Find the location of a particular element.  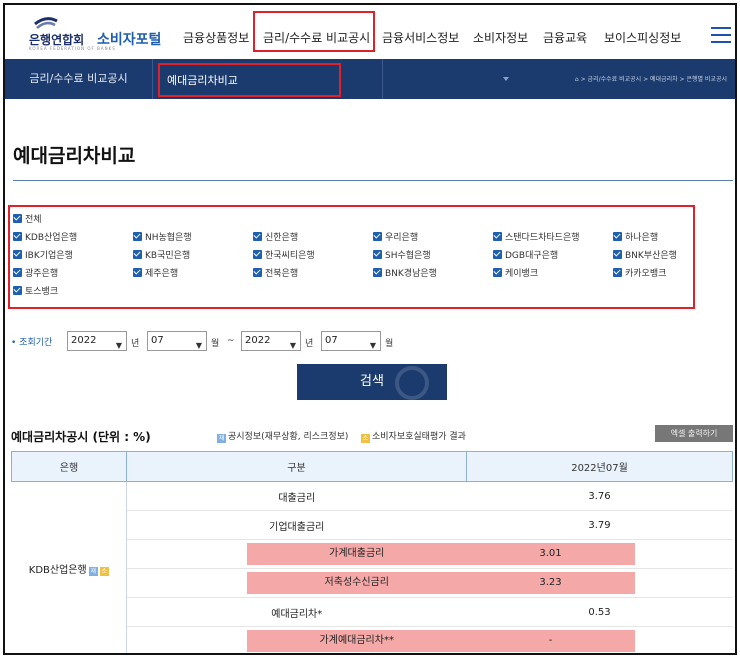

checkbox-bank: 신한은행 is located at coordinates (275, 238).